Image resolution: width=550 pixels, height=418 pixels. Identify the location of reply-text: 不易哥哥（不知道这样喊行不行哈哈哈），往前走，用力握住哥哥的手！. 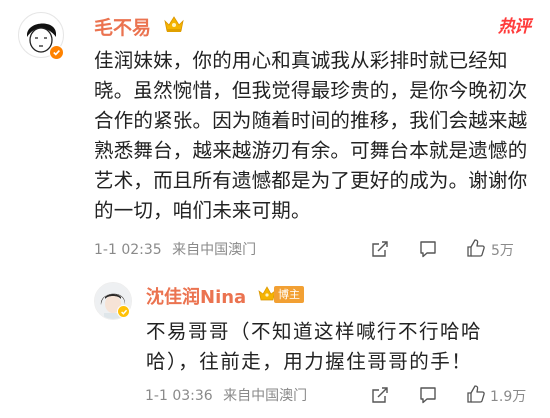
(314, 346).